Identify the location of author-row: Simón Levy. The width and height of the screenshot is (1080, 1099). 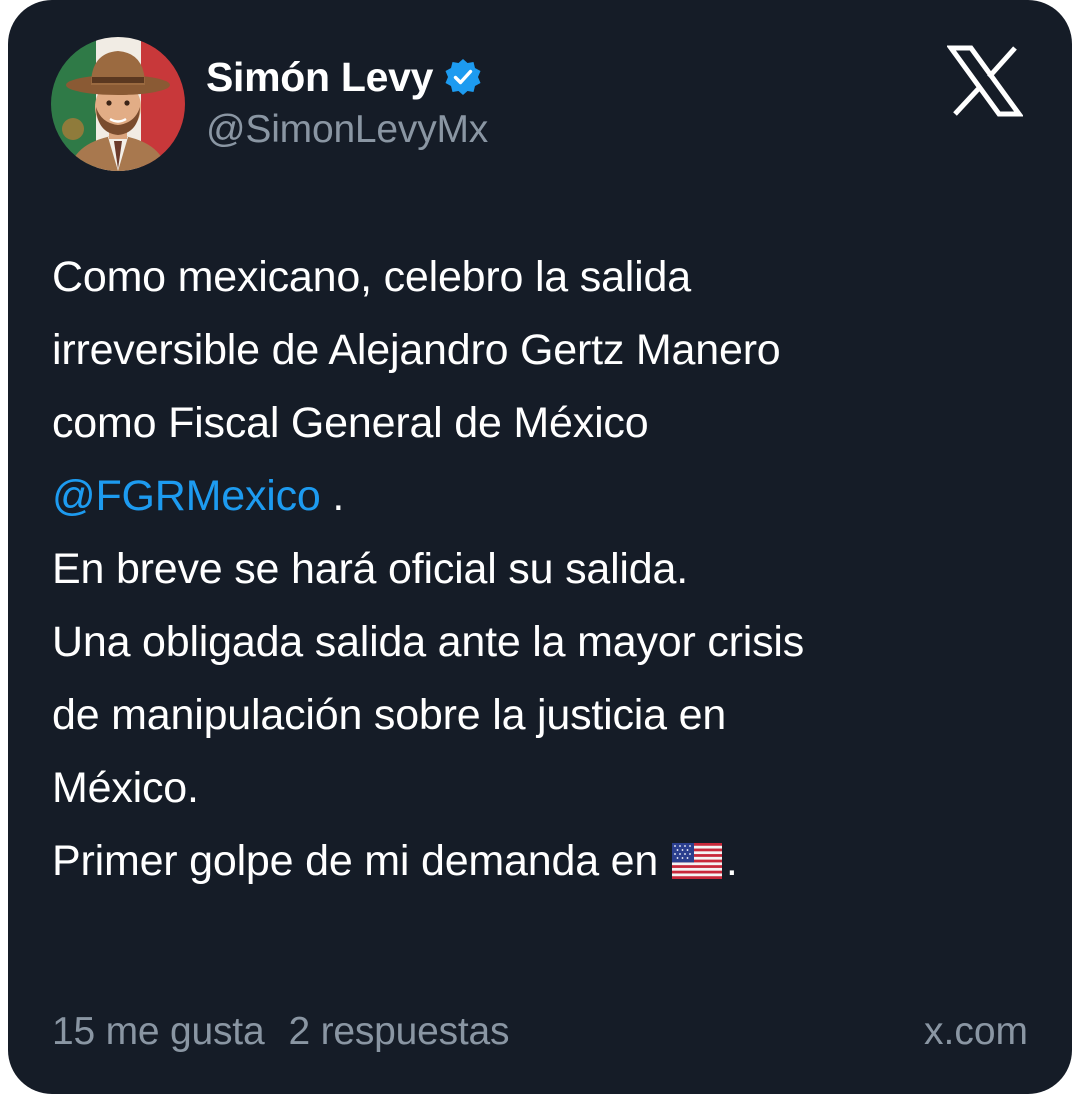
(344, 77).